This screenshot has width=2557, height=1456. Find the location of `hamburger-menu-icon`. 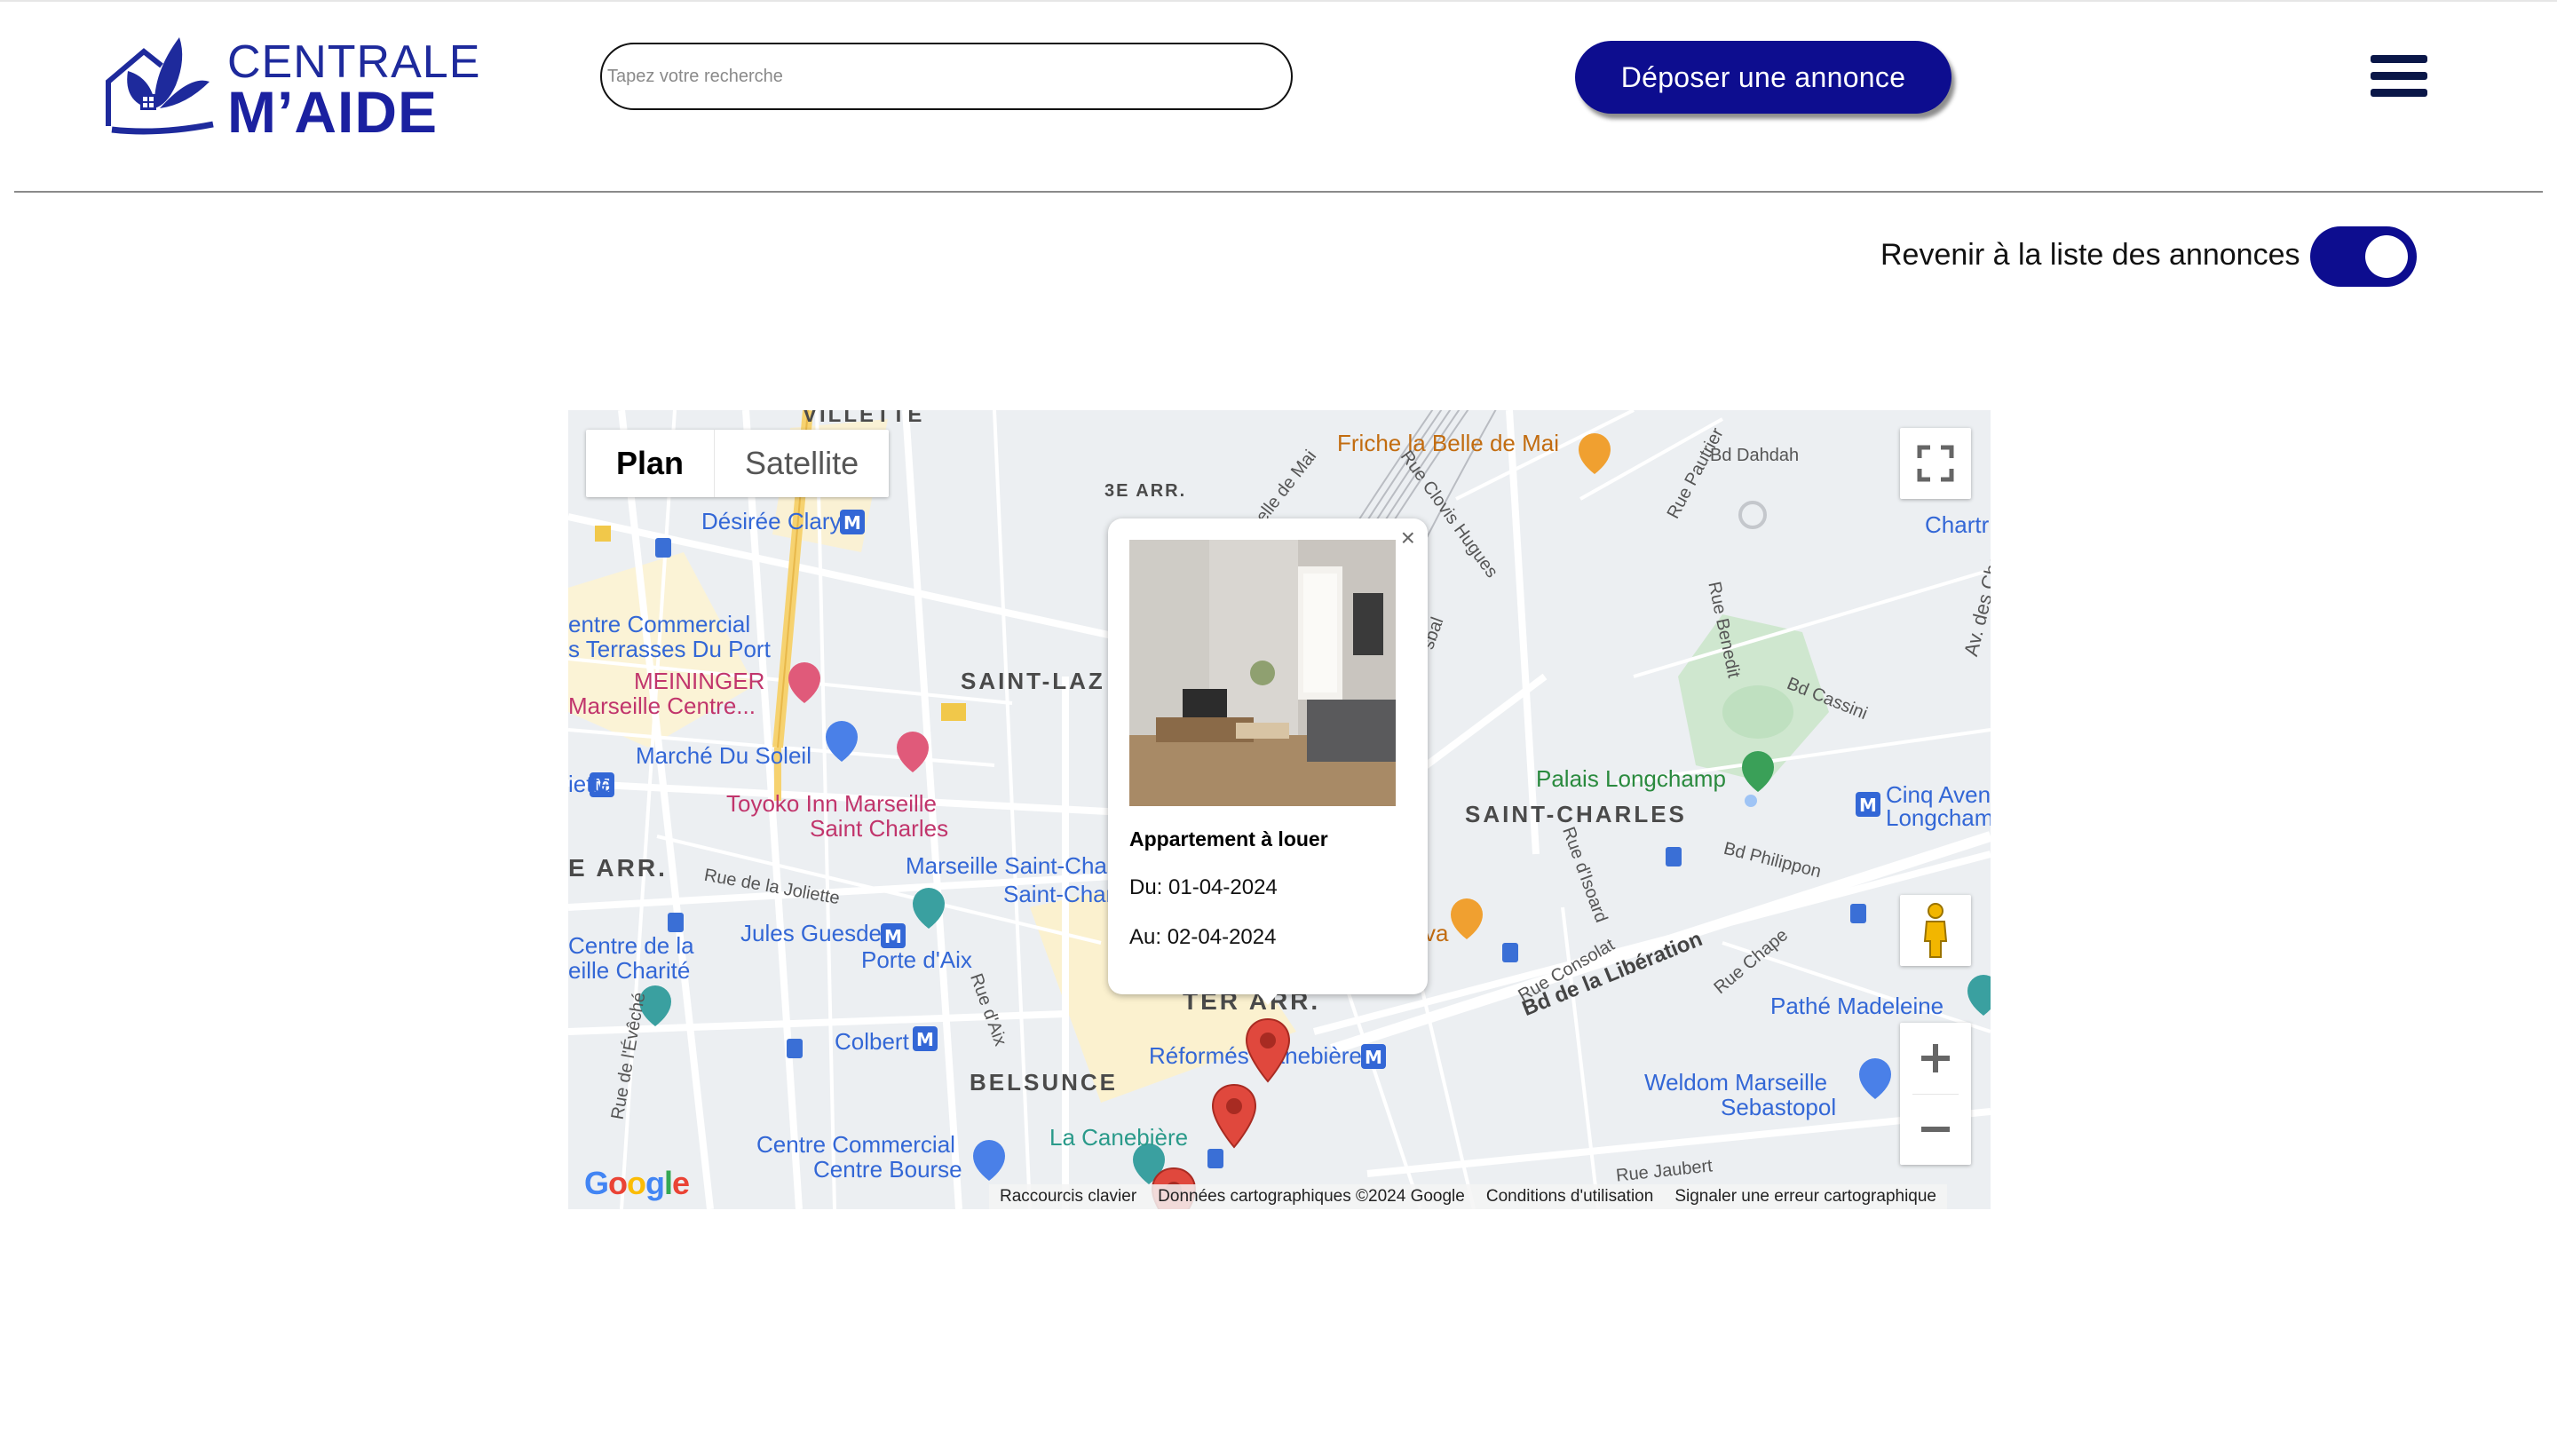

hamburger-menu-icon is located at coordinates (2399, 79).